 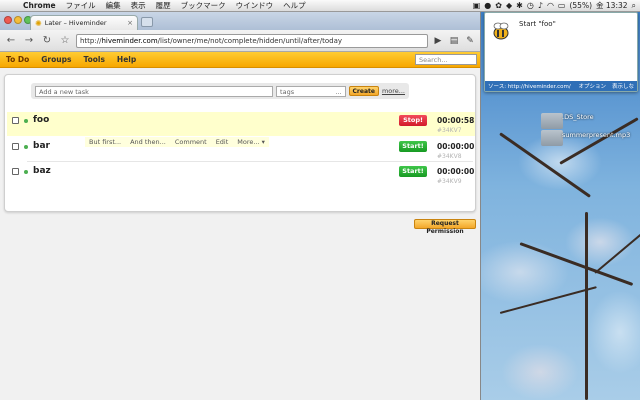 I want to click on close-window-icon, so click(x=8, y=20).